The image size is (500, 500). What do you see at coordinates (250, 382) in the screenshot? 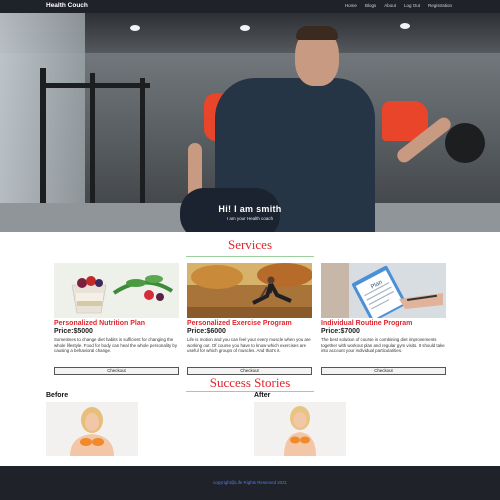
I see `success-stories-heading: Success Stories` at bounding box center [250, 382].